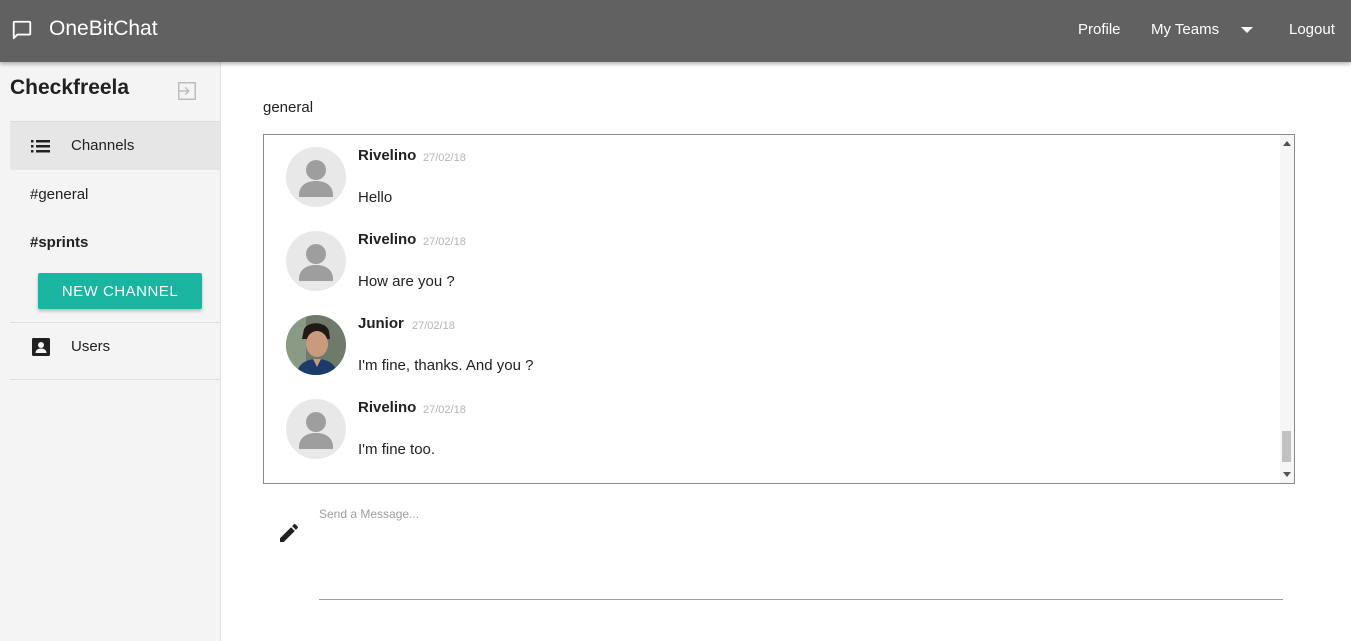 This screenshot has height=641, width=1351. I want to click on scroll-up-arrow-icon, so click(1287, 143).